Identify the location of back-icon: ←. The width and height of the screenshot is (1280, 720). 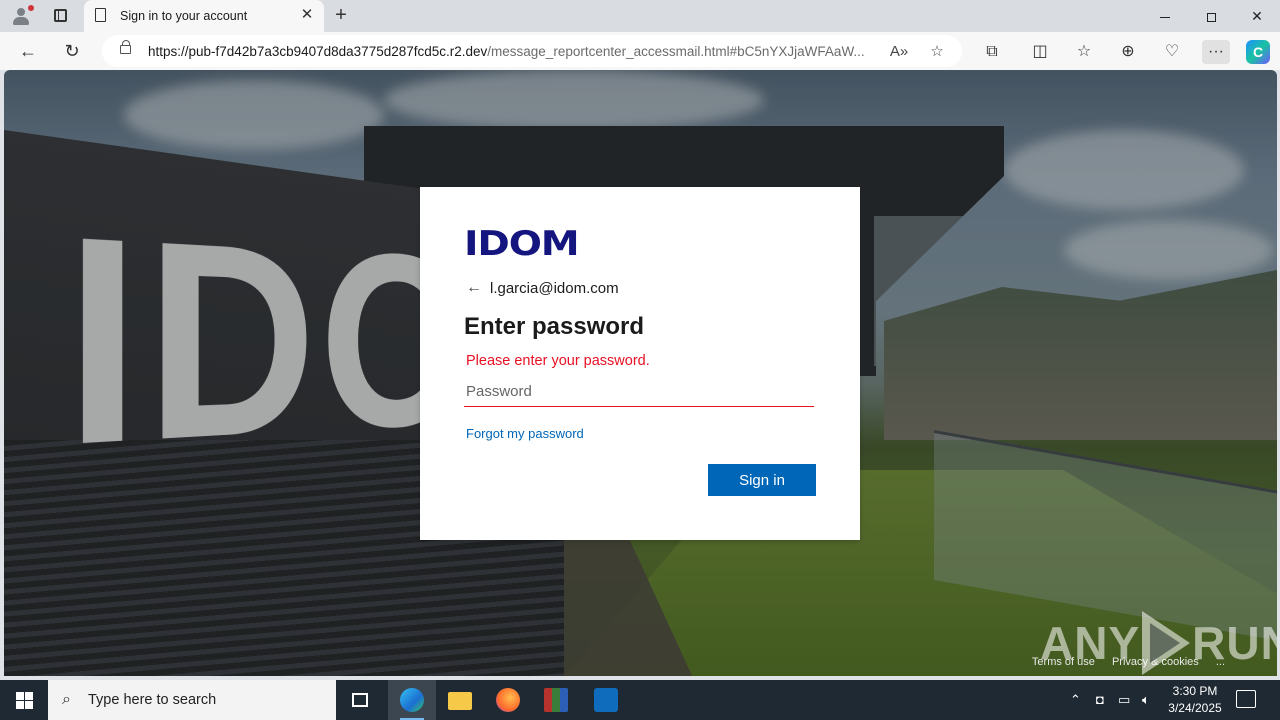
(28, 51).